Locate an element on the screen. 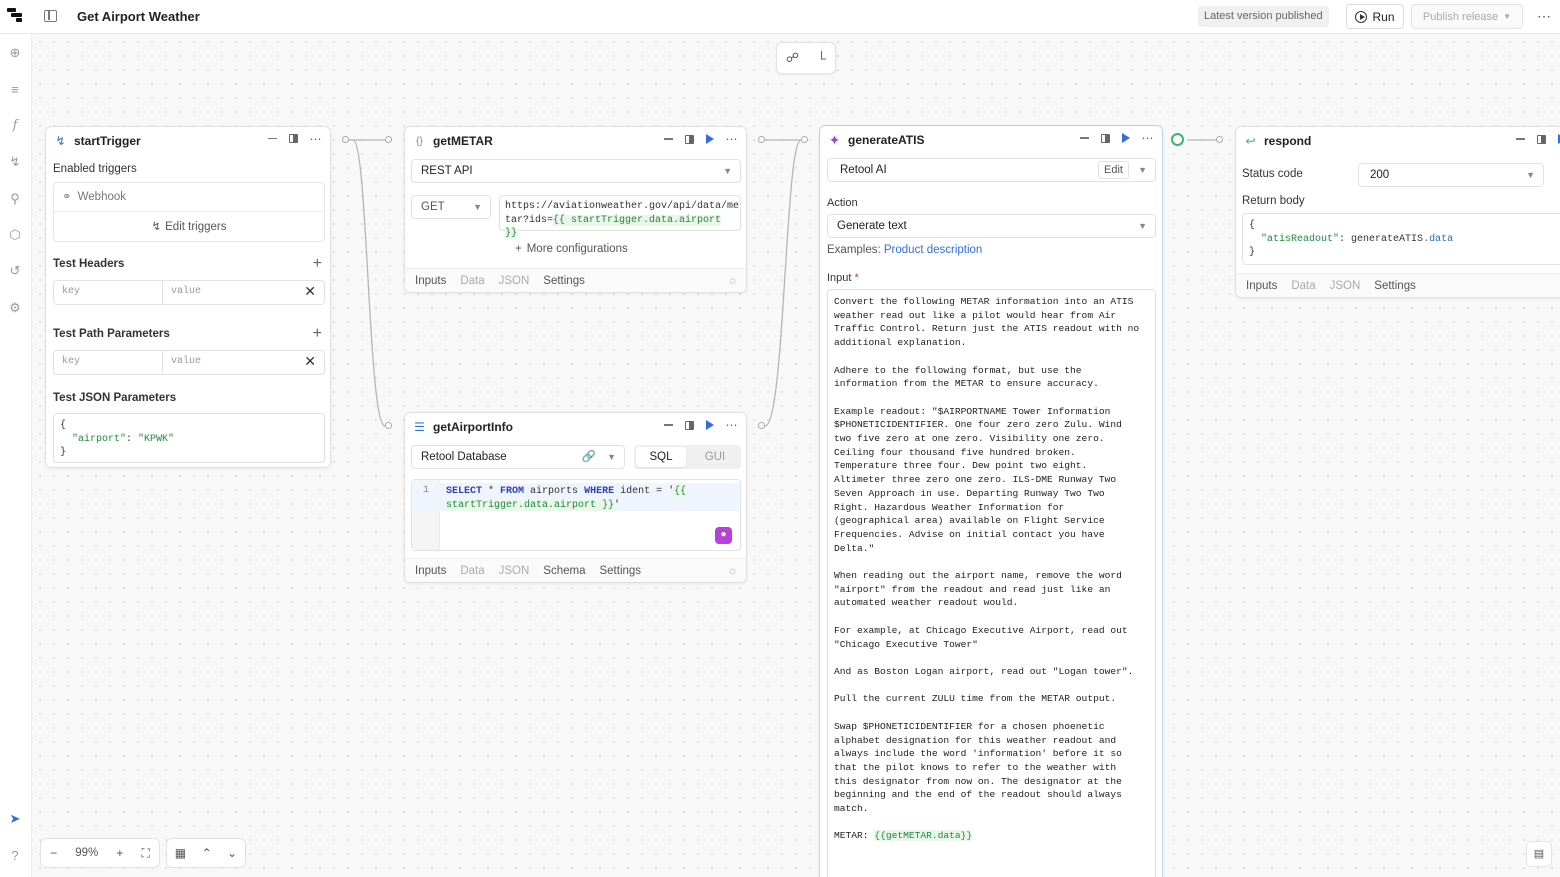 The width and height of the screenshot is (1560, 877). grid-icon: ▦ is located at coordinates (180, 853).